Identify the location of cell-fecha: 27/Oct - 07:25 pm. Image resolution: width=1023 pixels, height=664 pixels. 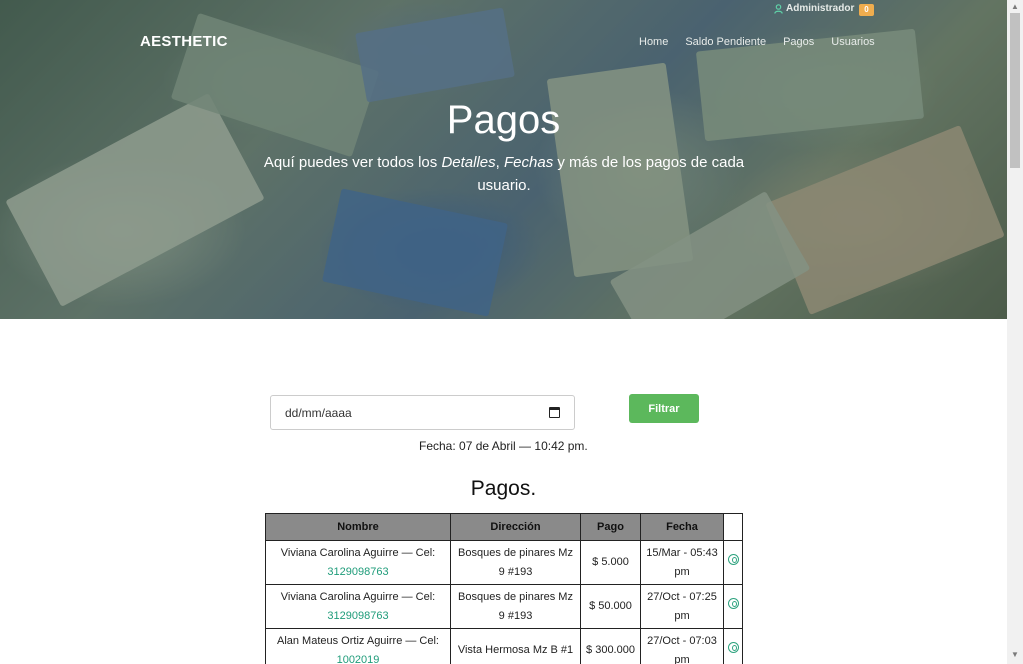
(682, 606).